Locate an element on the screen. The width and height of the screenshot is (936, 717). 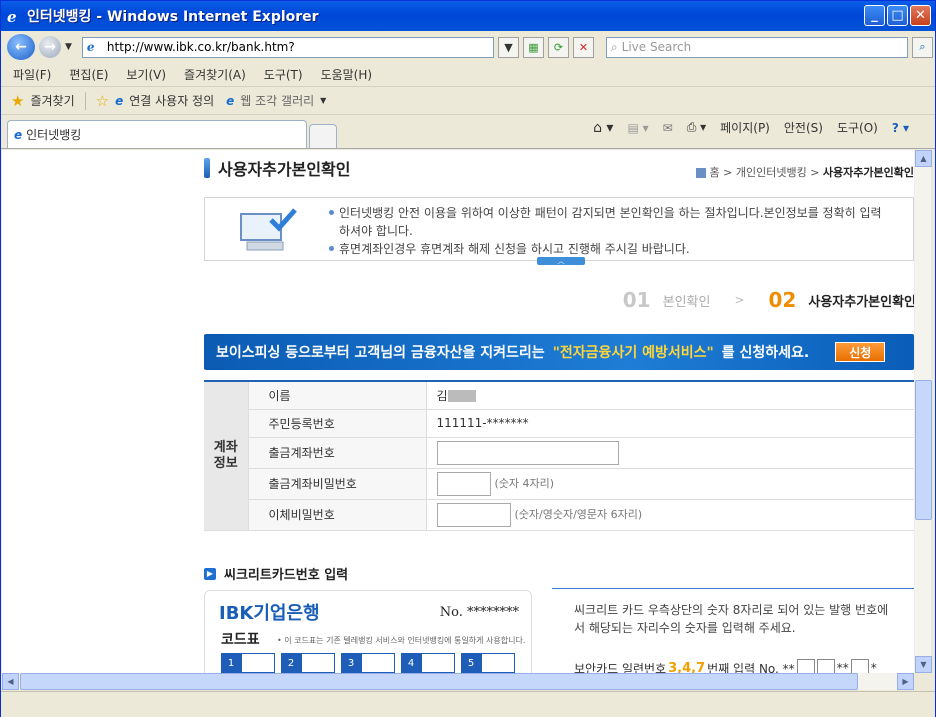
help-icon: ? ▾ is located at coordinates (900, 128).